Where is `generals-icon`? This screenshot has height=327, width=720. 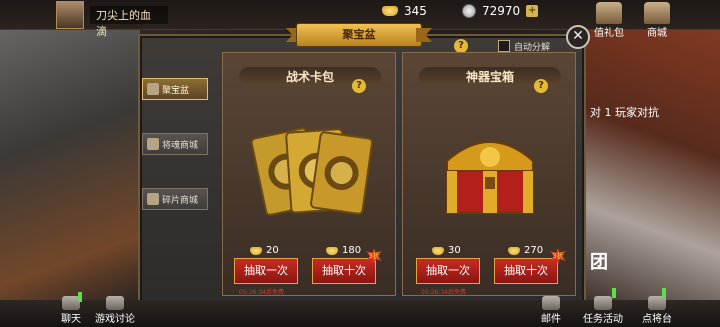
generals-icon is located at coordinates (657, 303).